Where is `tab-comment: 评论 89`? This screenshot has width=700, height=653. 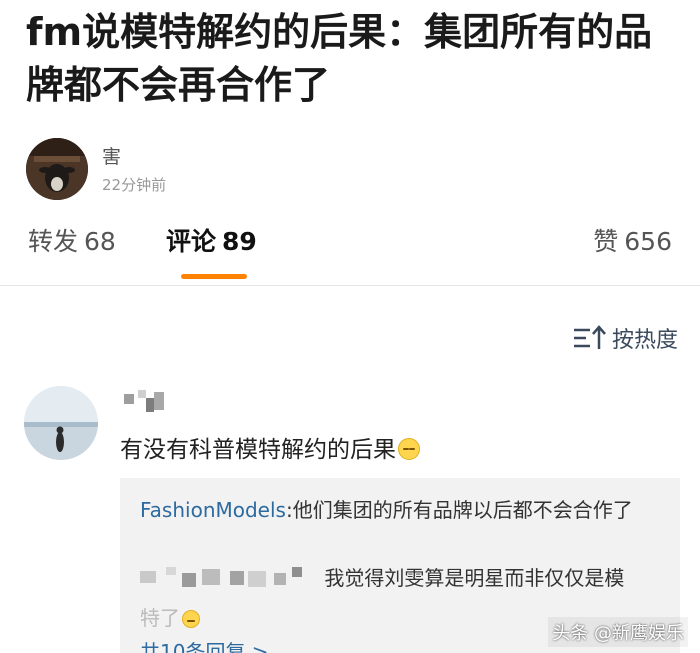
tab-comment: 评论 89 is located at coordinates (211, 240).